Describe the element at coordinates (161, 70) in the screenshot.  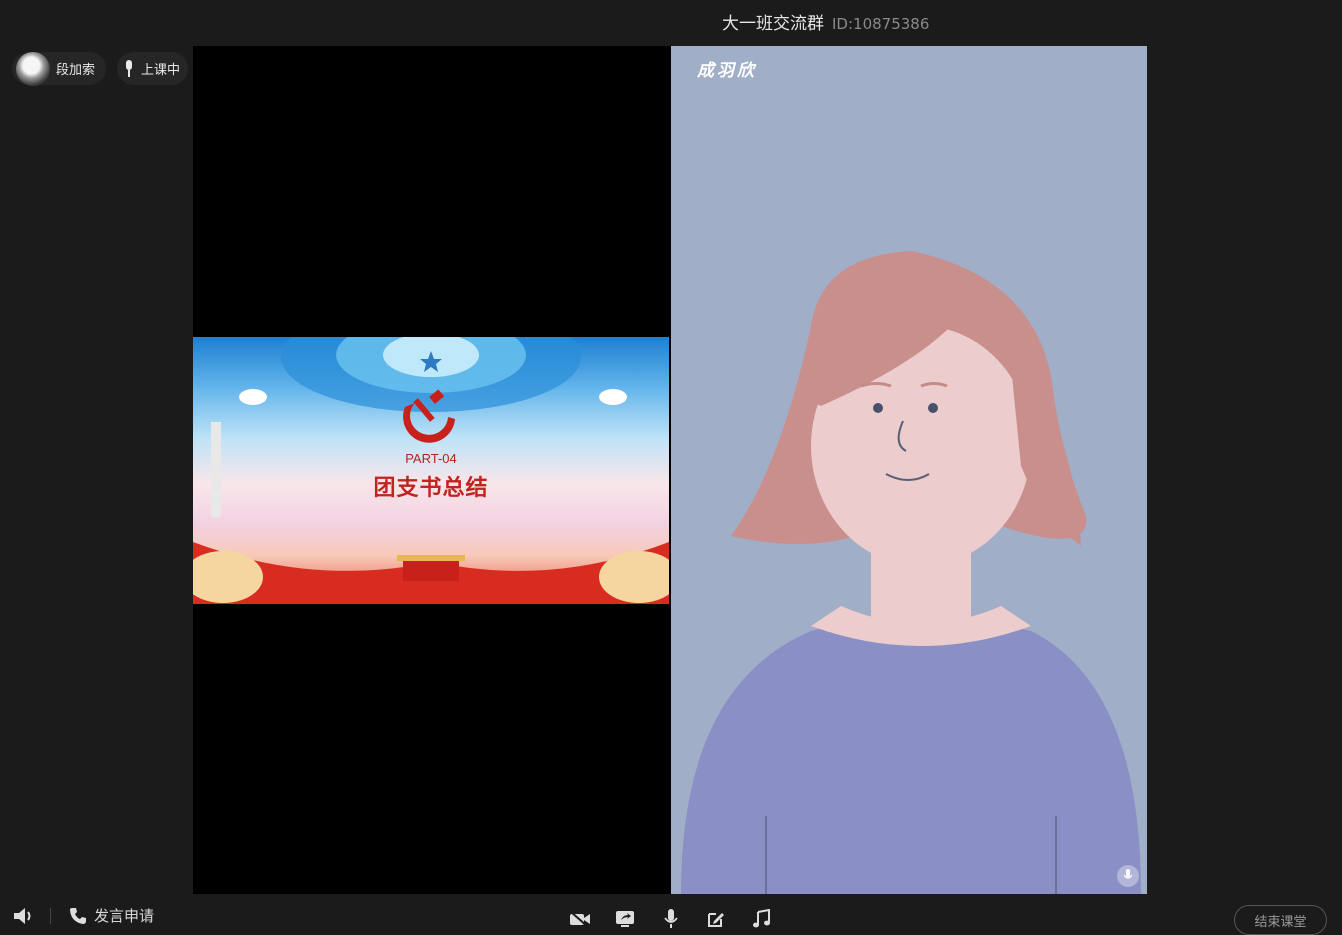
I see `class-status-label: 上课中` at that location.